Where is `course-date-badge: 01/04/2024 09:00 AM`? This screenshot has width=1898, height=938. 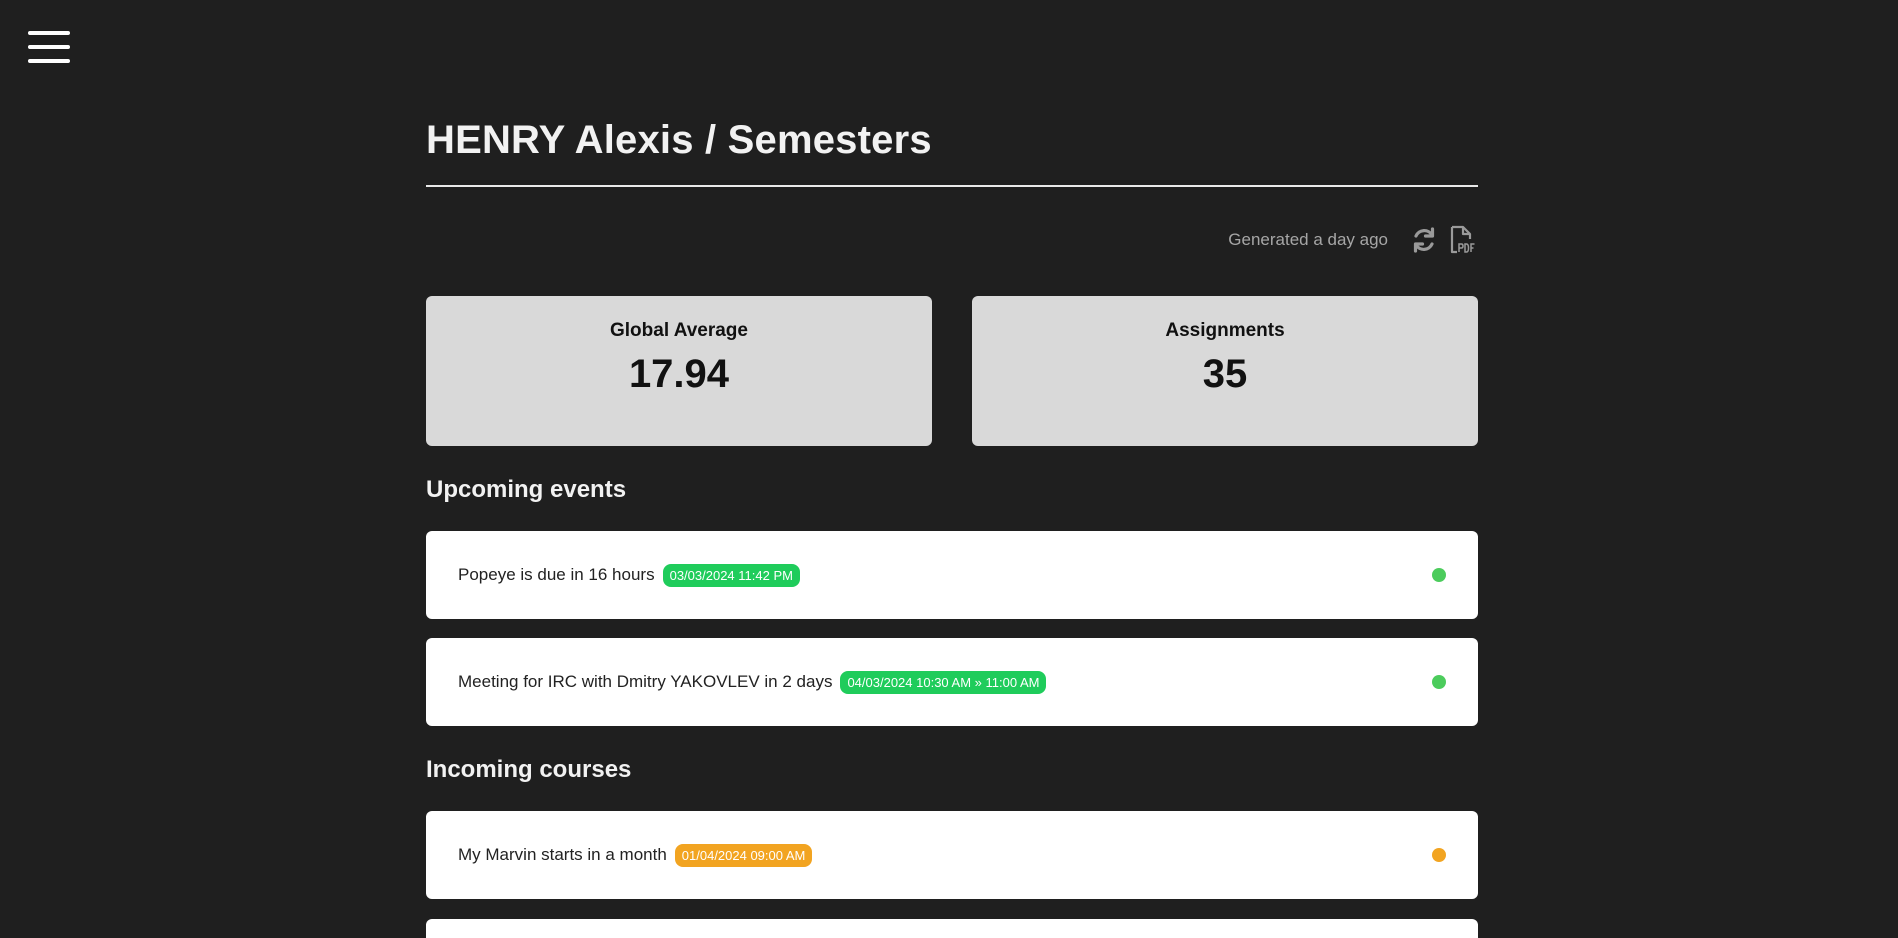
course-date-badge: 01/04/2024 09:00 AM is located at coordinates (743, 855).